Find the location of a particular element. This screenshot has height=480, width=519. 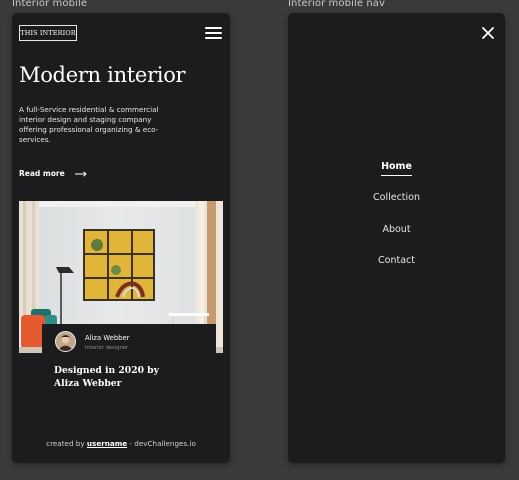

hamburger-menu-icon is located at coordinates (213, 33).